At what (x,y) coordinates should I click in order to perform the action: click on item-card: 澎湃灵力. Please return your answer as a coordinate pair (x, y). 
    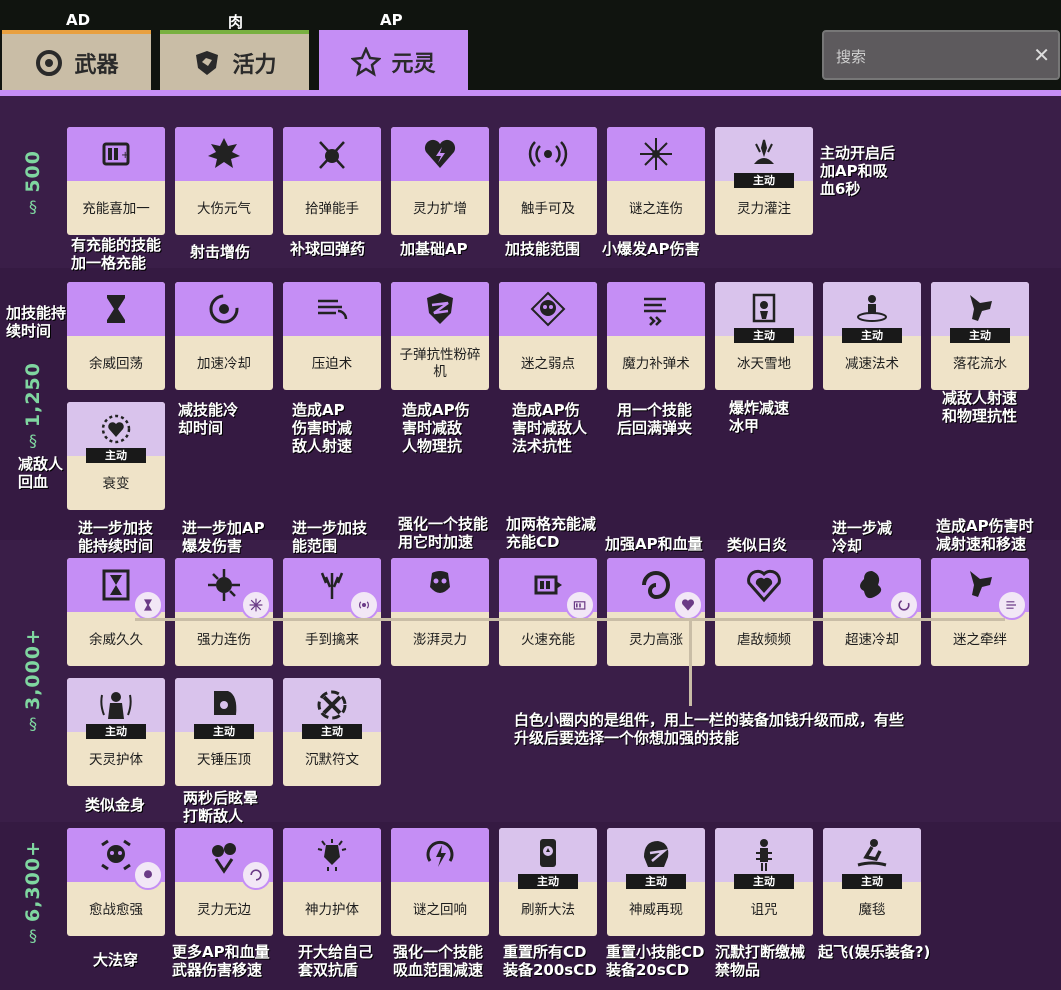
    Looking at the image, I should click on (440, 612).